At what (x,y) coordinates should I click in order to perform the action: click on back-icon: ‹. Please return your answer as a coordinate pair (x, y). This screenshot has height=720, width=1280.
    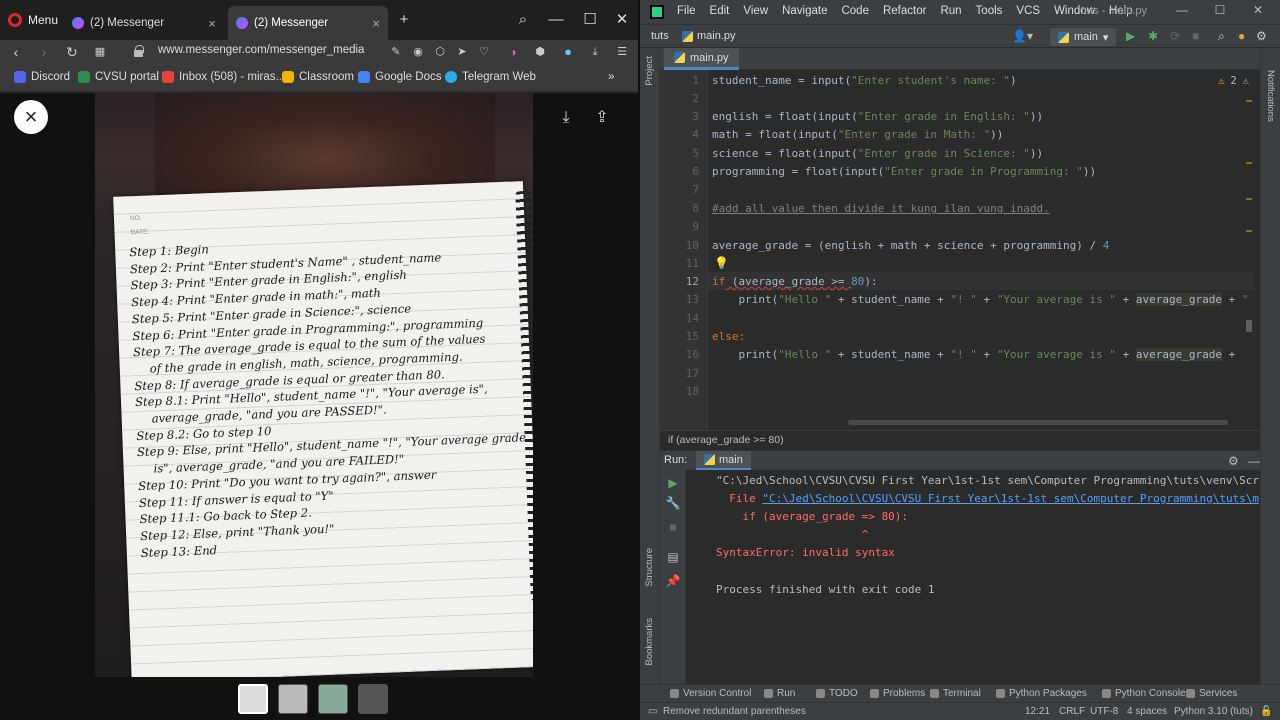
    Looking at the image, I should click on (16, 52).